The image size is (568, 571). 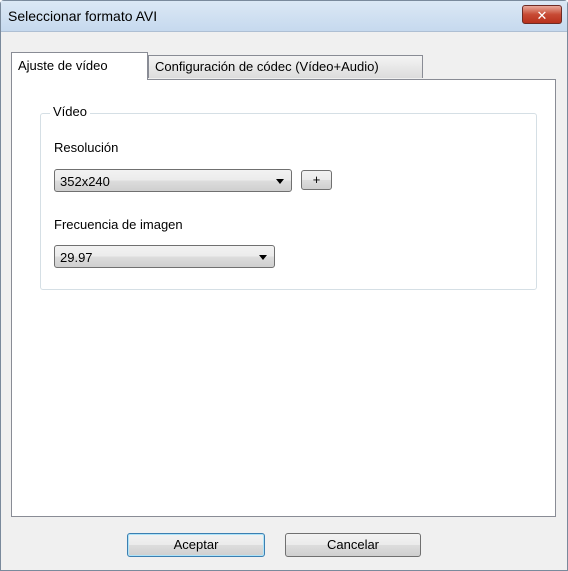 I want to click on tab-label: Configuración de códec (Vídeo+Audio), so click(x=267, y=66).